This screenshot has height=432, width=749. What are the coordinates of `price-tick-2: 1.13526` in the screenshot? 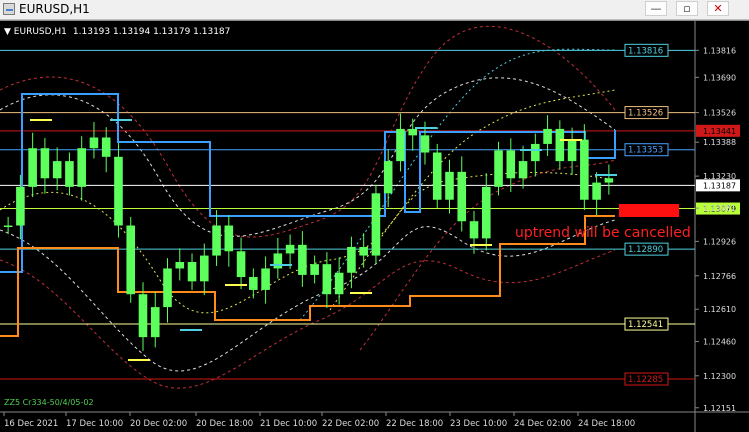 It's located at (719, 113).